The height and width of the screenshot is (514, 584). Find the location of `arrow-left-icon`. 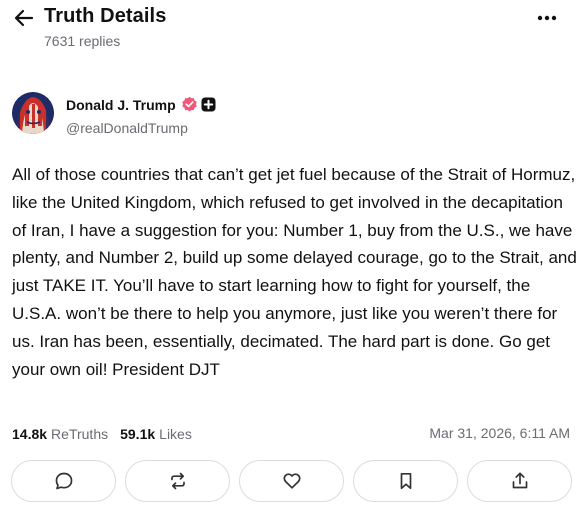

arrow-left-icon is located at coordinates (24, 18).